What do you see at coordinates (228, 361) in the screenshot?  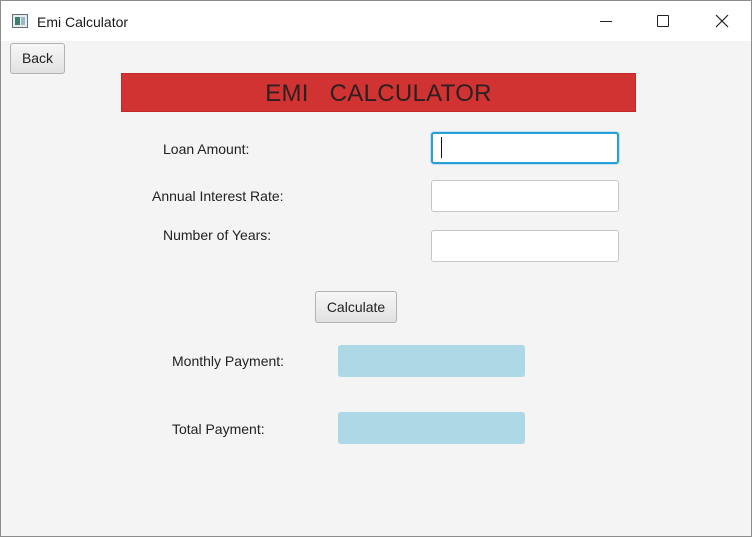 I see `monthly-payment-label: Monthly Payment:` at bounding box center [228, 361].